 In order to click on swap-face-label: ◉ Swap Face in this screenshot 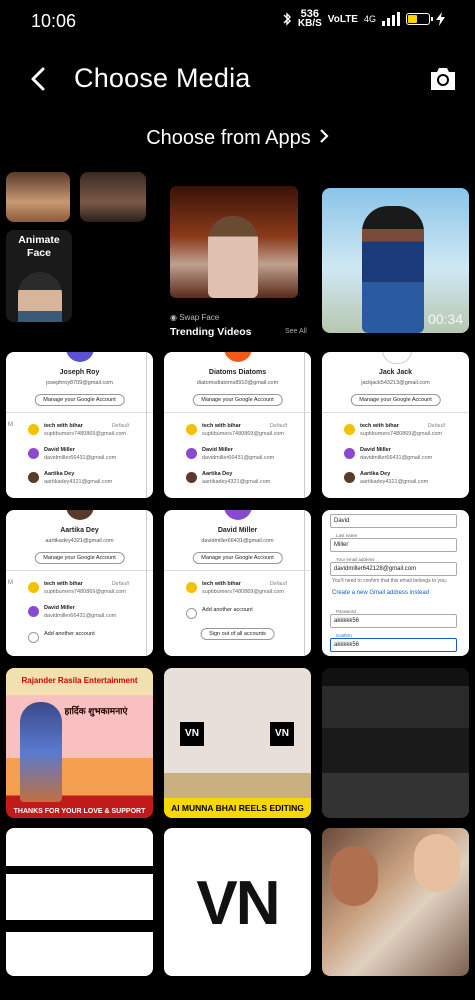, I will do `click(195, 317)`.